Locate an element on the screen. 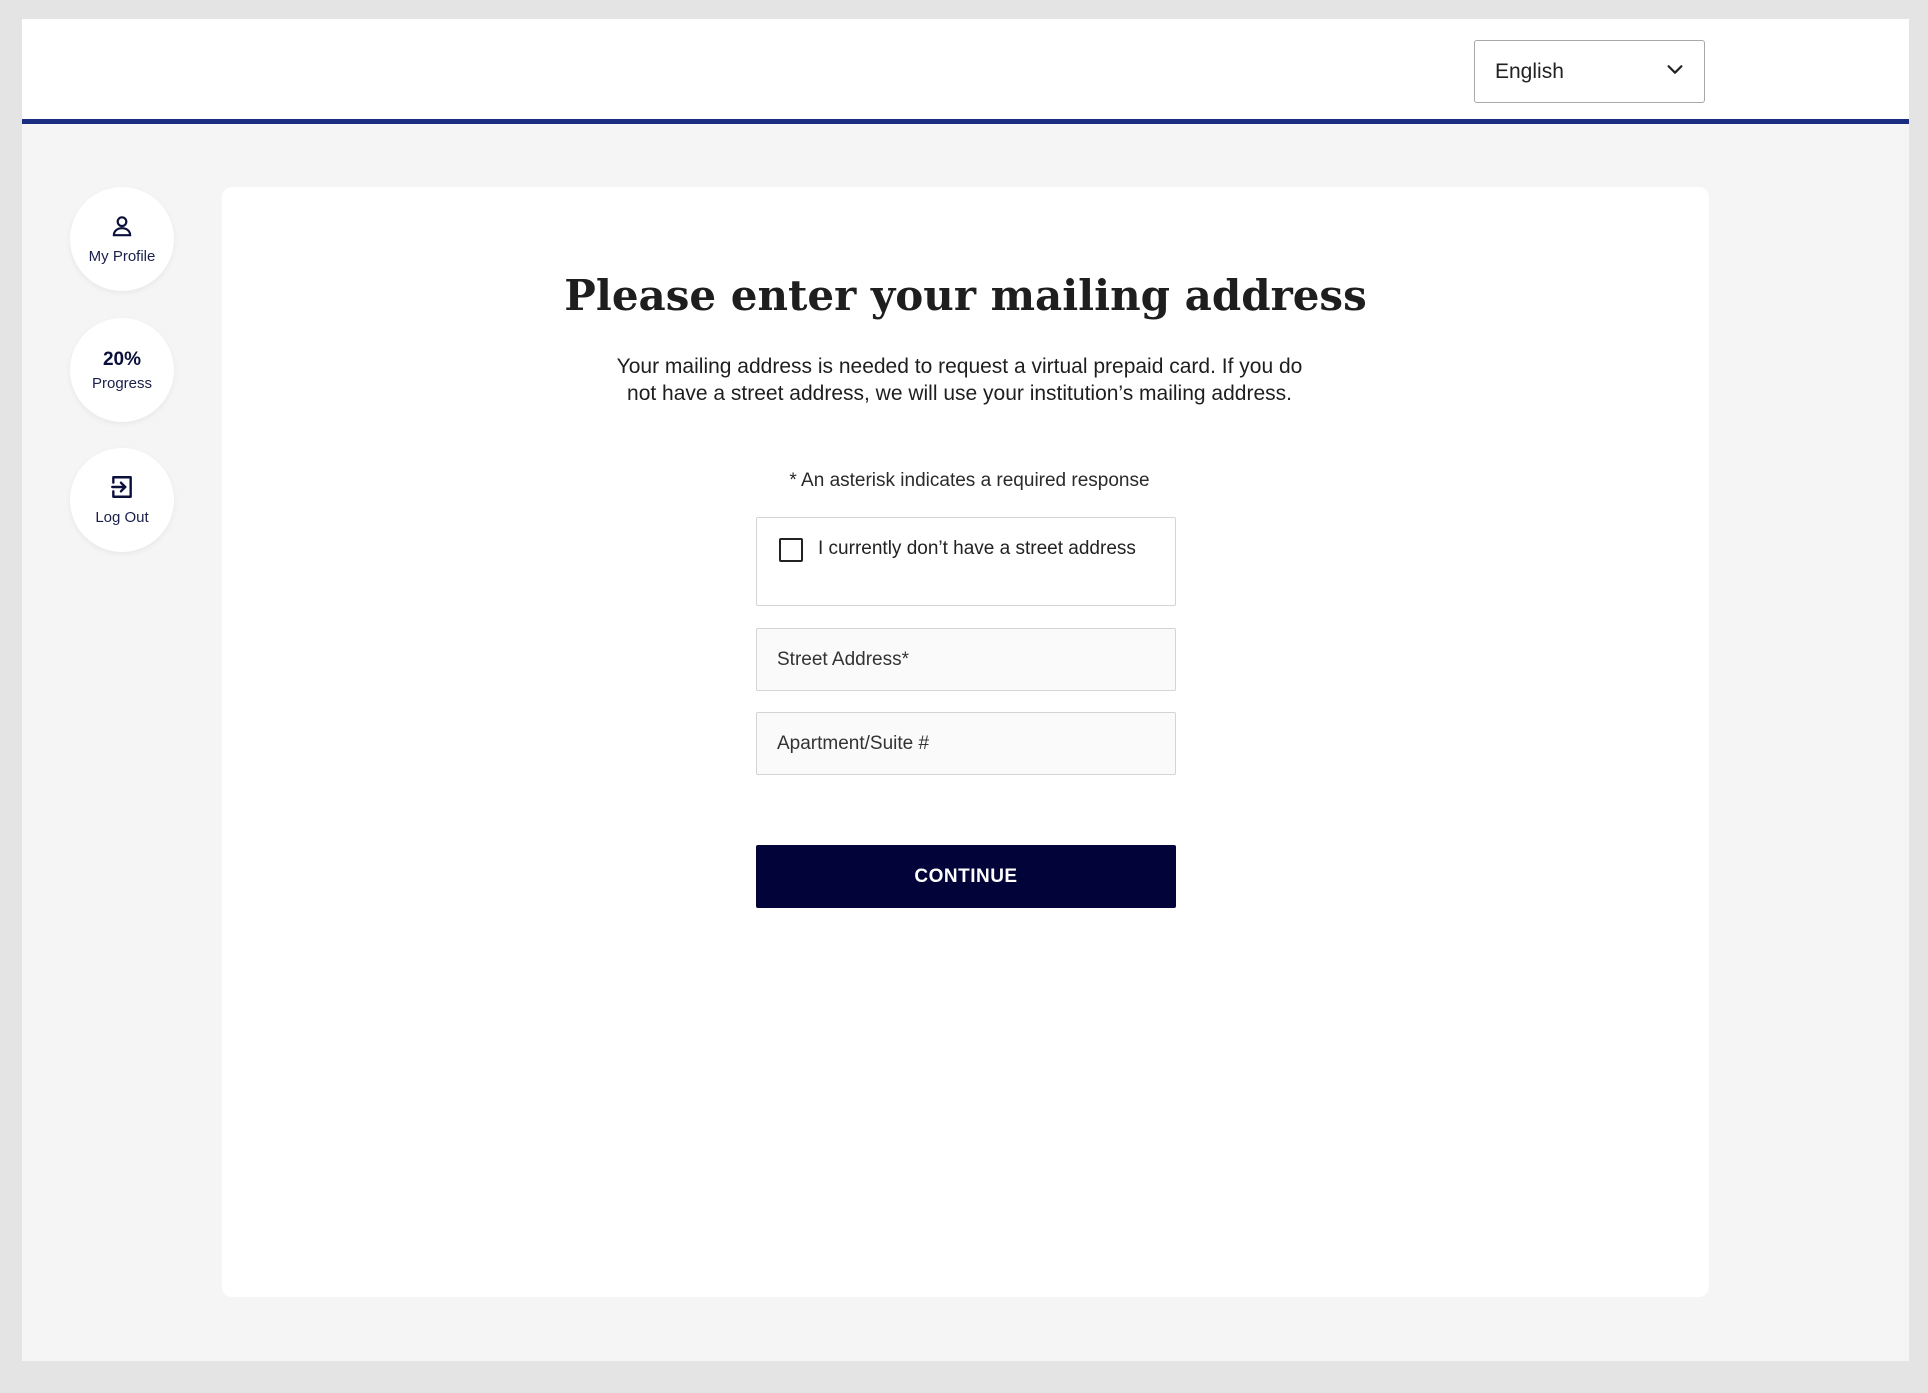 This screenshot has width=1928, height=1393. no-street-address-option: I currently don’t have a street address is located at coordinates (966, 561).